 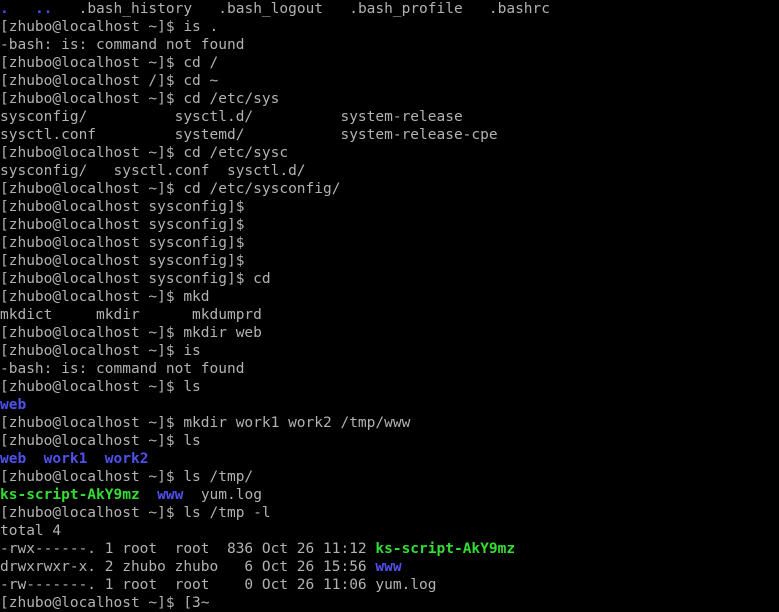 I want to click on terminal-line: total 4, so click(x=389, y=531).